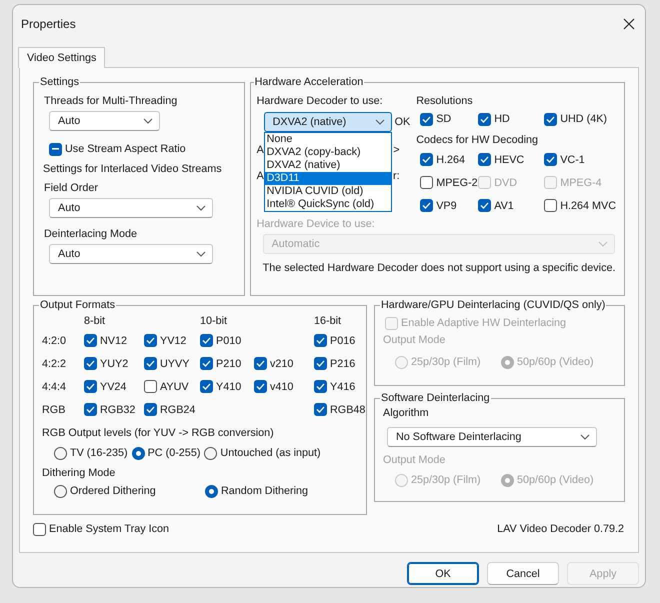 The height and width of the screenshot is (603, 660). I want to click on checkbox-label: Enable Adaptive HW Deinterlacing, so click(483, 323).